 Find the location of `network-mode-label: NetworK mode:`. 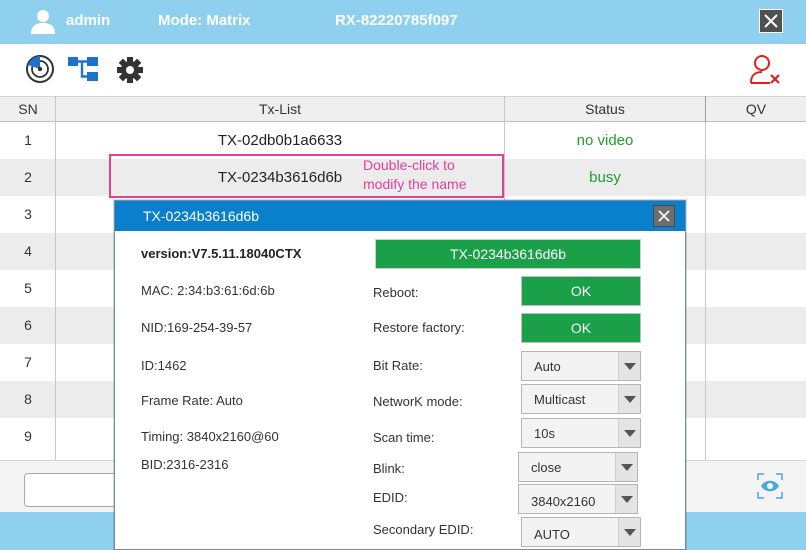

network-mode-label: NetworK mode: is located at coordinates (418, 401).